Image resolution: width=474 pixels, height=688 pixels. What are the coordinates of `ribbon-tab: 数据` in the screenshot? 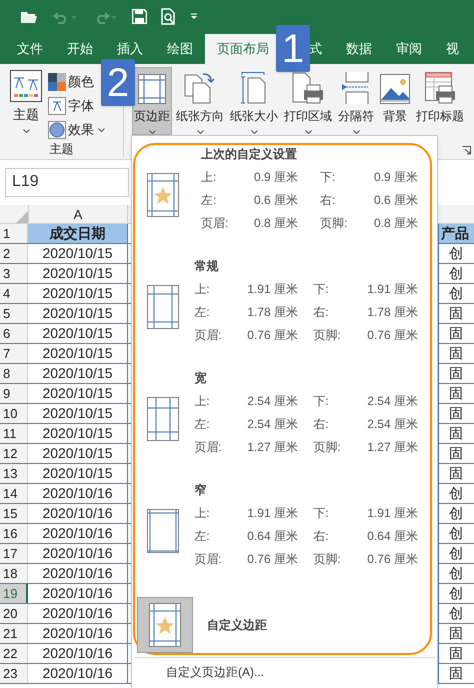 It's located at (359, 49).